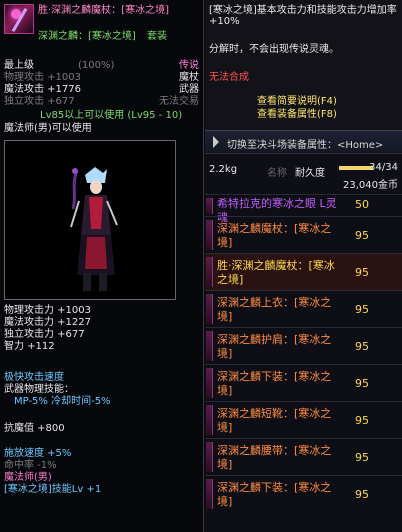 Image resolution: width=402 pixels, height=532 pixels. I want to click on view-summary-button: 查看简要说明(F4), so click(297, 102).